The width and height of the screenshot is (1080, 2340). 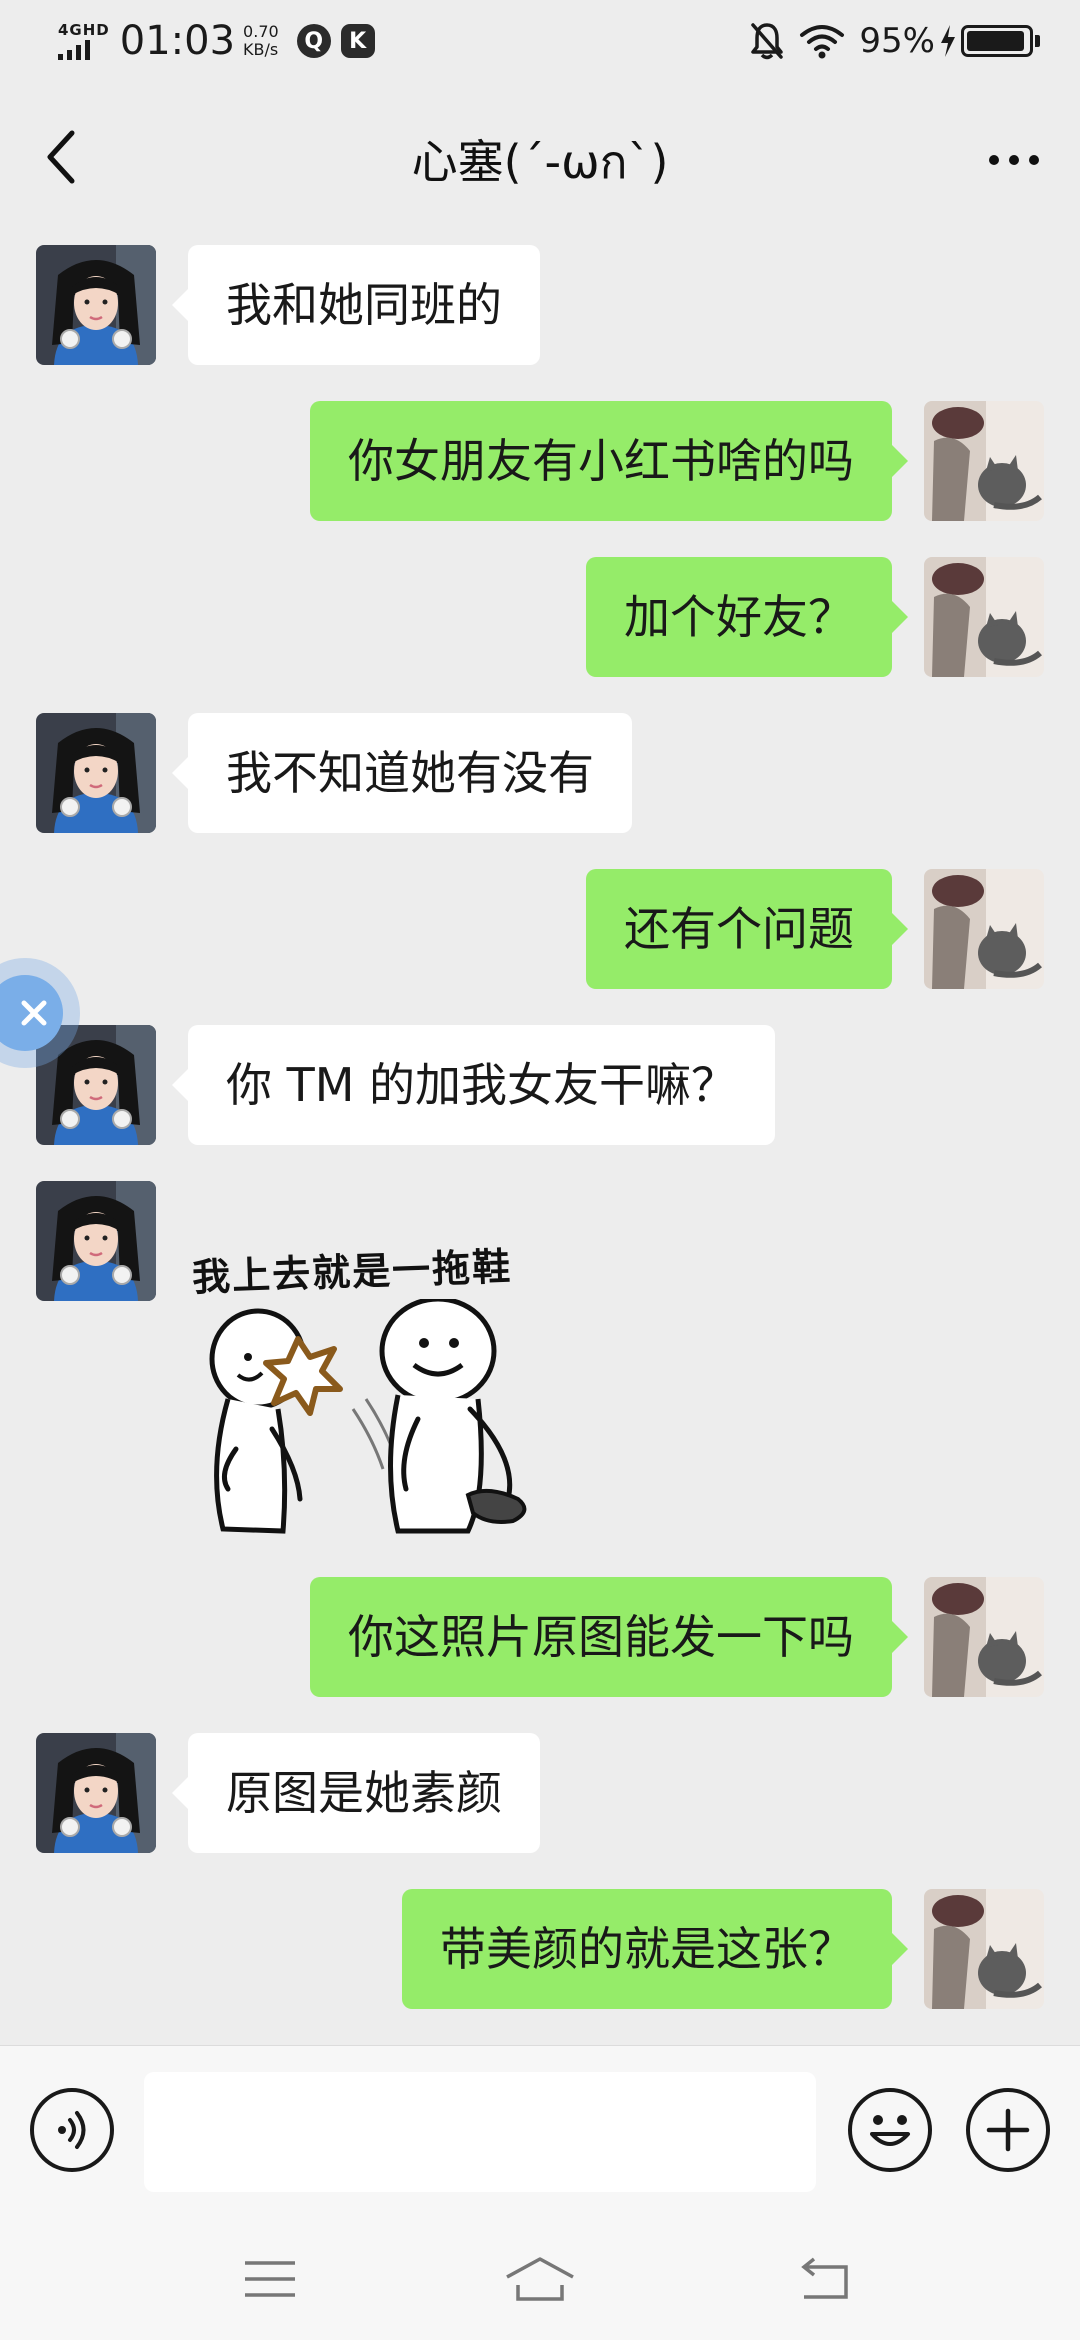 What do you see at coordinates (368, 1416) in the screenshot?
I see `slipper-sticker-image` at bounding box center [368, 1416].